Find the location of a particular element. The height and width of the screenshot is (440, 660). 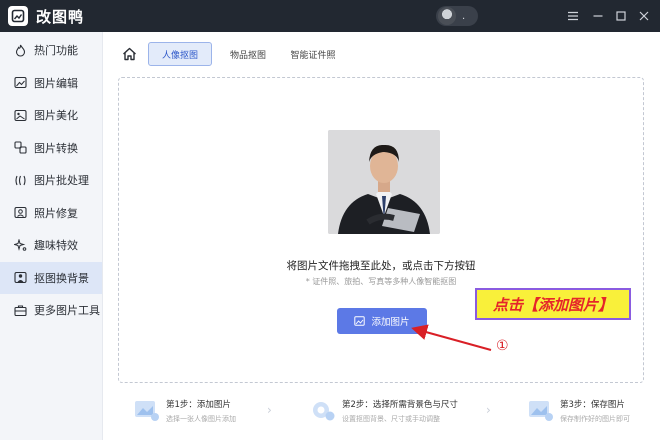

sidebar-item-batch: 图片批处理 is located at coordinates (51, 180).